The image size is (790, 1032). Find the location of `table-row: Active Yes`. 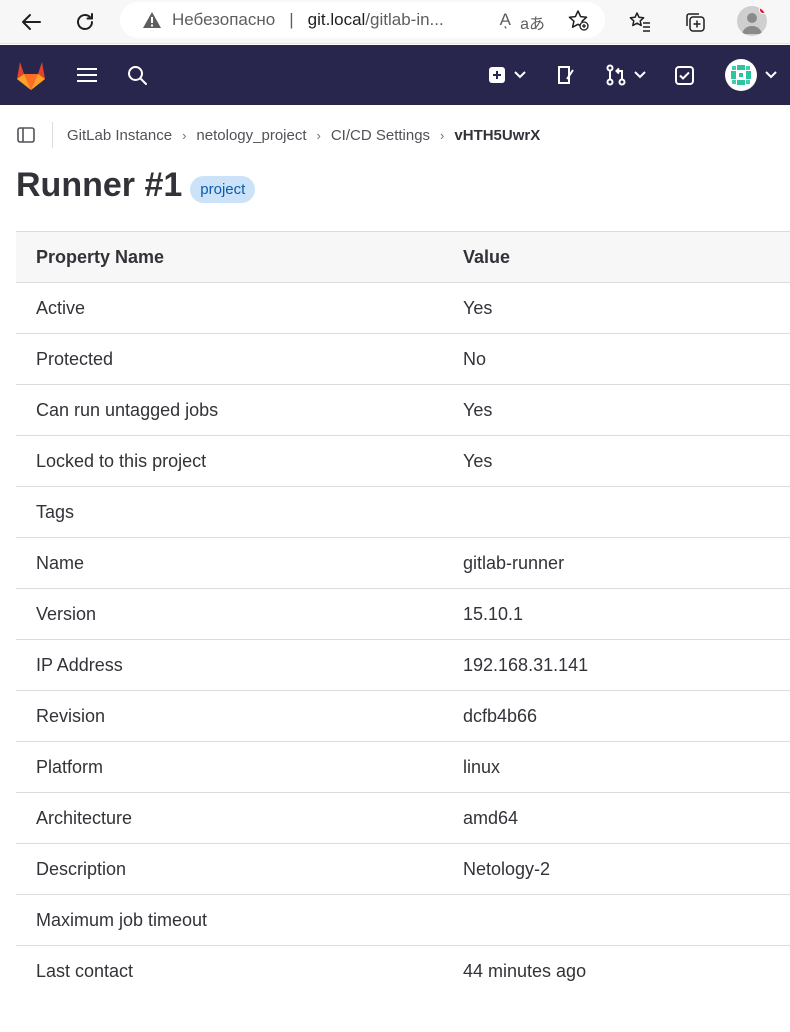

table-row: Active Yes is located at coordinates (403, 308).